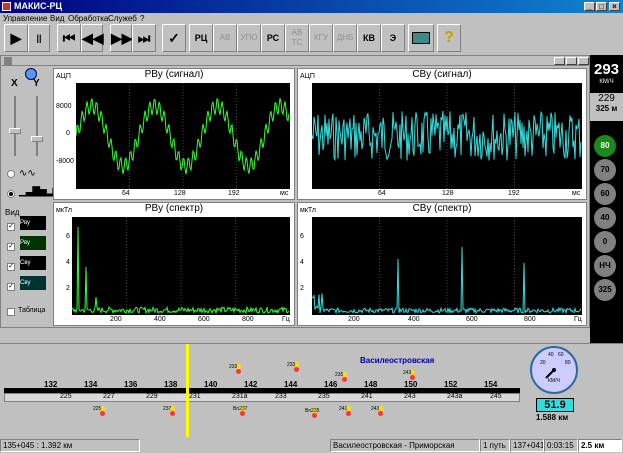 This screenshot has width=623, height=453. Describe the element at coordinates (11, 312) in the screenshot. I see `table-checkbox` at that location.